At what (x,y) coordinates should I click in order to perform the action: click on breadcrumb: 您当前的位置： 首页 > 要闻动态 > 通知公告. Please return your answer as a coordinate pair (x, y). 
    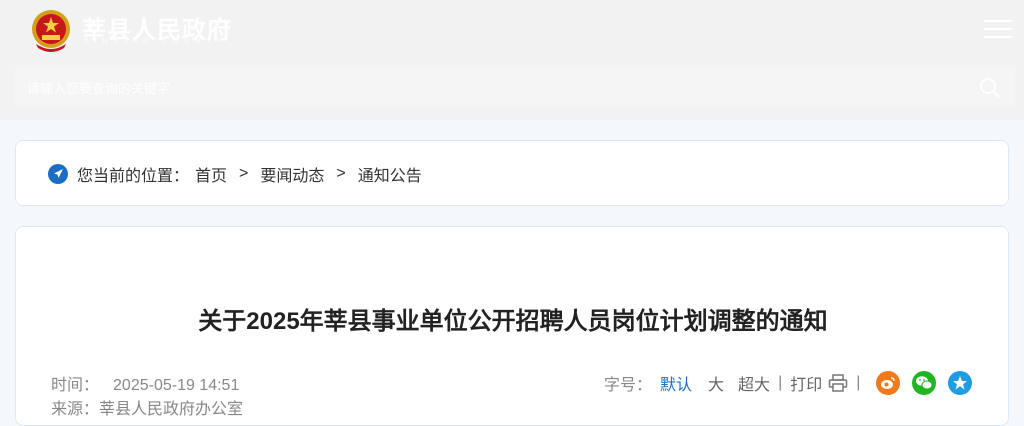
    Looking at the image, I should click on (235, 174).